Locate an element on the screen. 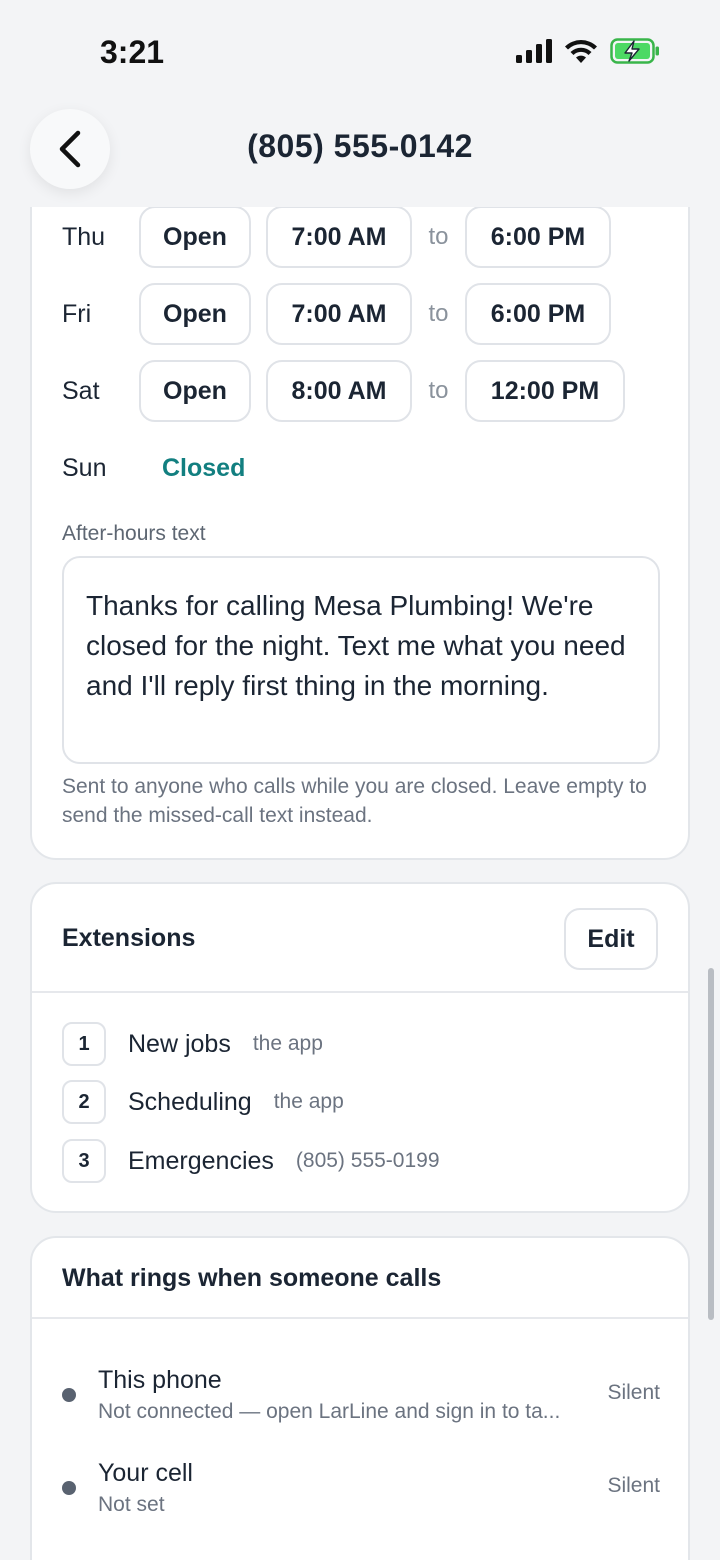  extension-item: 3 Emergencies (805) 555-0199 is located at coordinates (251, 1161).